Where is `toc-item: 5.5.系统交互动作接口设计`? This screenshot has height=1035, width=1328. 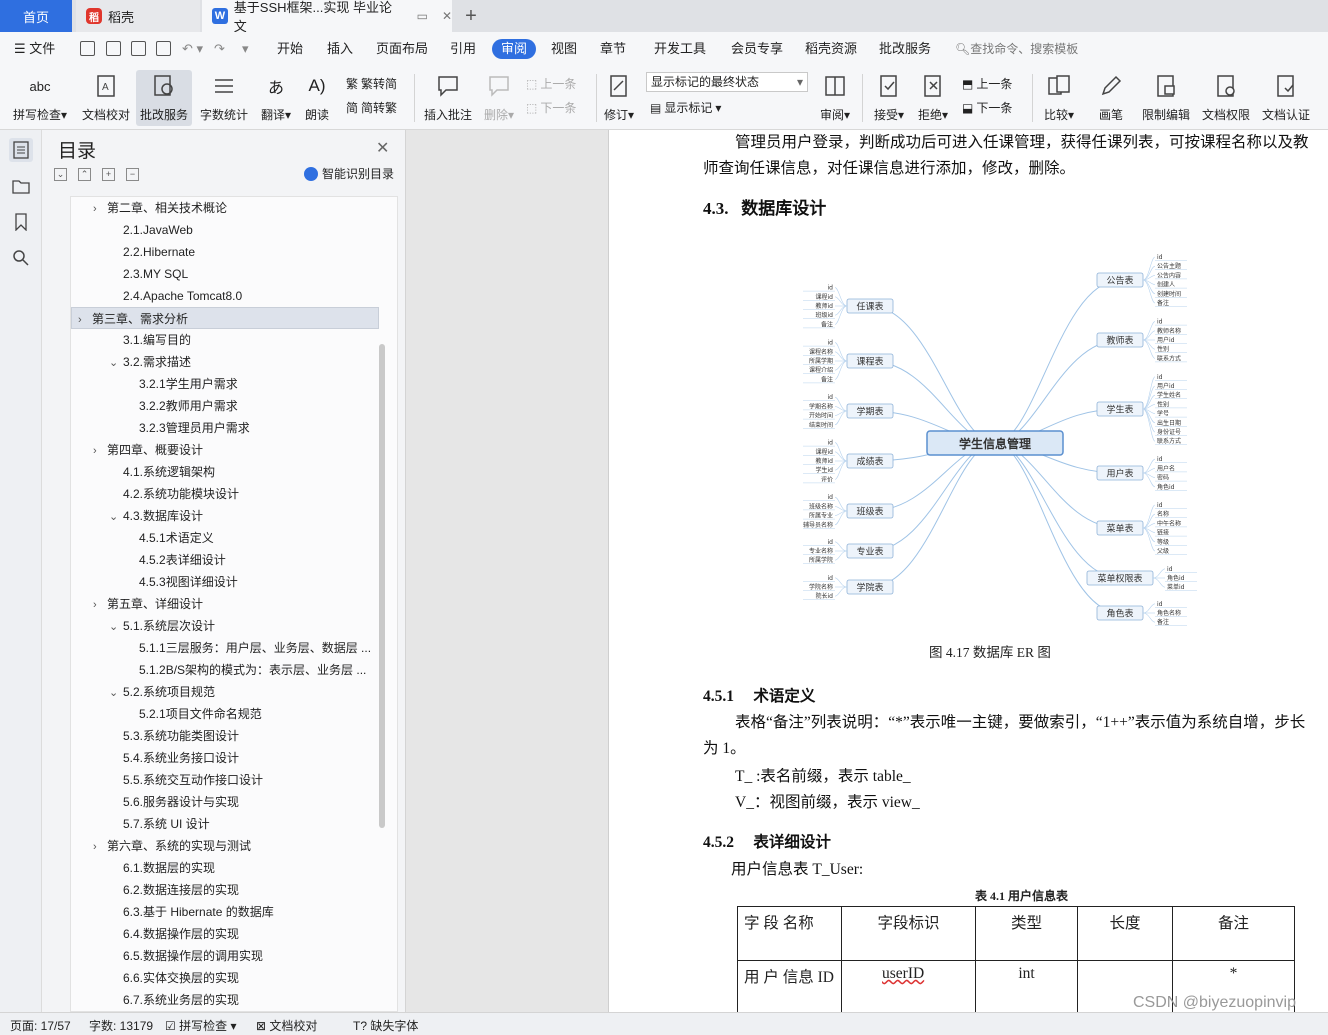 toc-item: 5.5.系统交互动作接口设计 is located at coordinates (221, 780).